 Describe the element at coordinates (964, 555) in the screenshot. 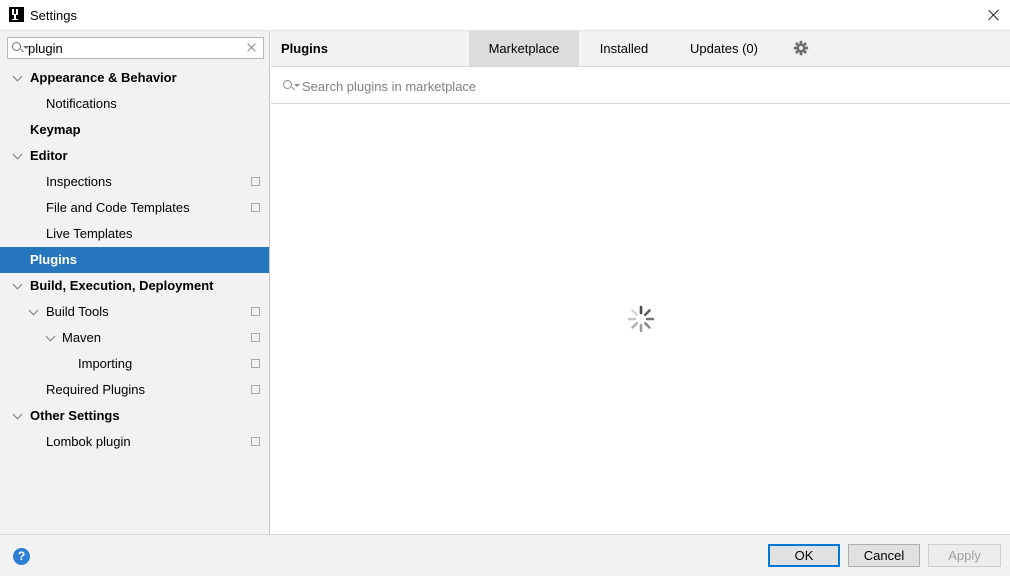

I see `apply-button: Apply` at that location.